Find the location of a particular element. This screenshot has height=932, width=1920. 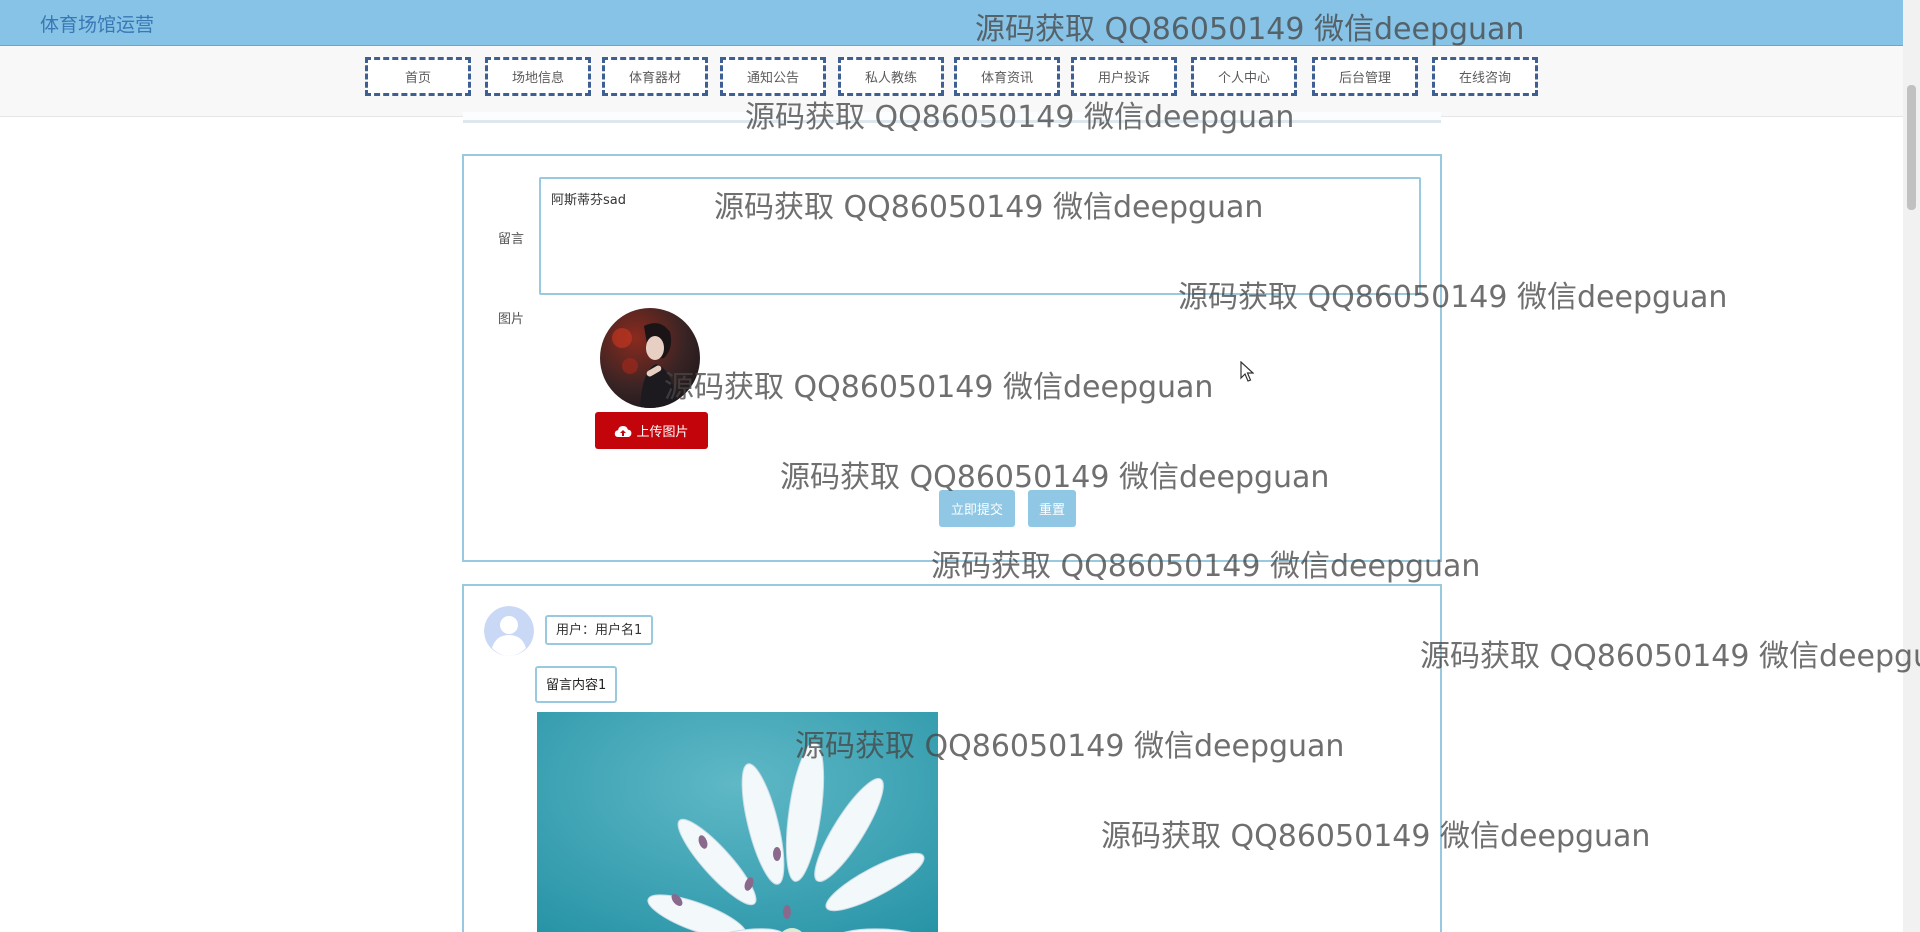

reset-button: 重置 is located at coordinates (1052, 508).